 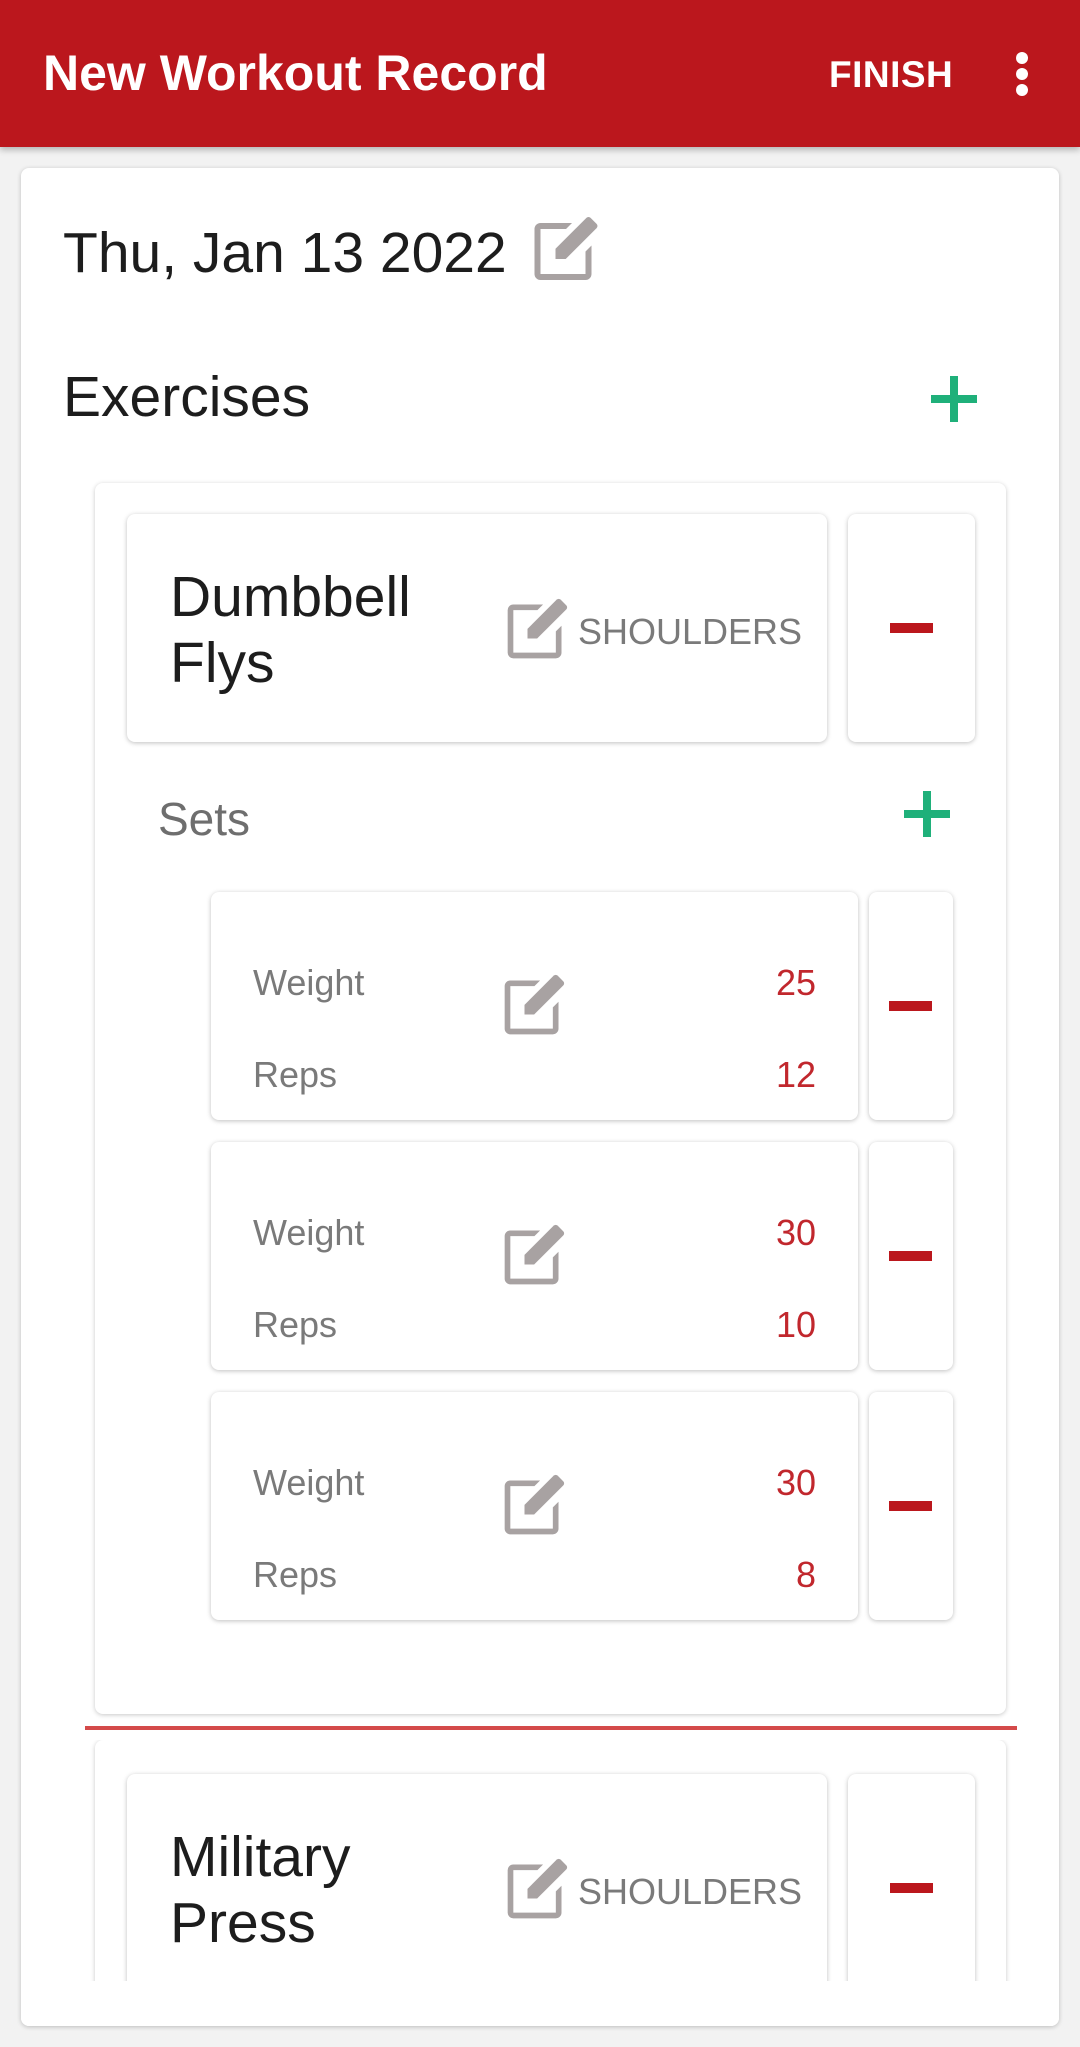 I want to click on set-card: Weight 25 Reps 12, so click(x=534, y=1006).